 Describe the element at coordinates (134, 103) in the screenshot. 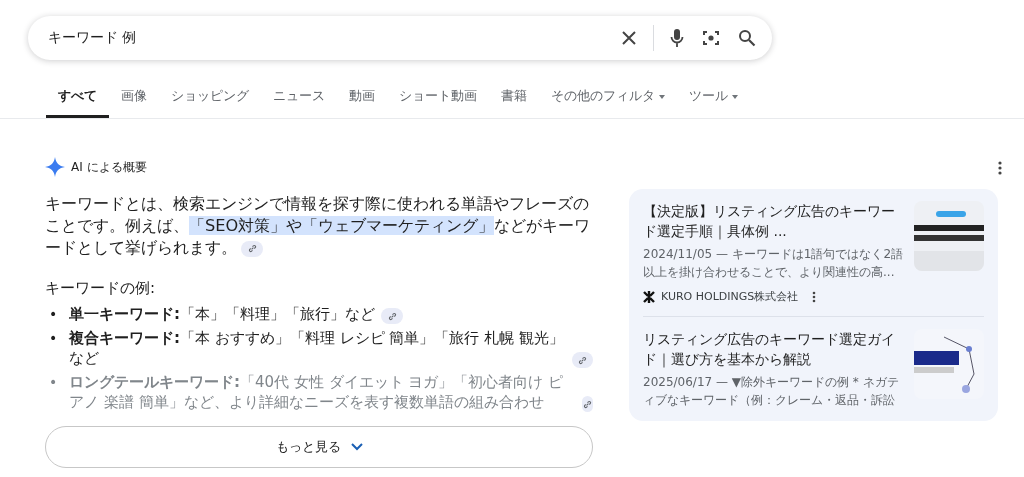

I see `tab: 画像` at that location.